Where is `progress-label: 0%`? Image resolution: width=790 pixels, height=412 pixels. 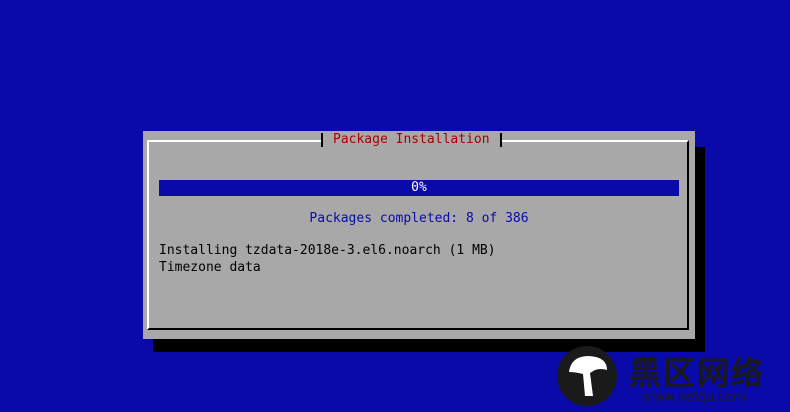
progress-label: 0% is located at coordinates (419, 187).